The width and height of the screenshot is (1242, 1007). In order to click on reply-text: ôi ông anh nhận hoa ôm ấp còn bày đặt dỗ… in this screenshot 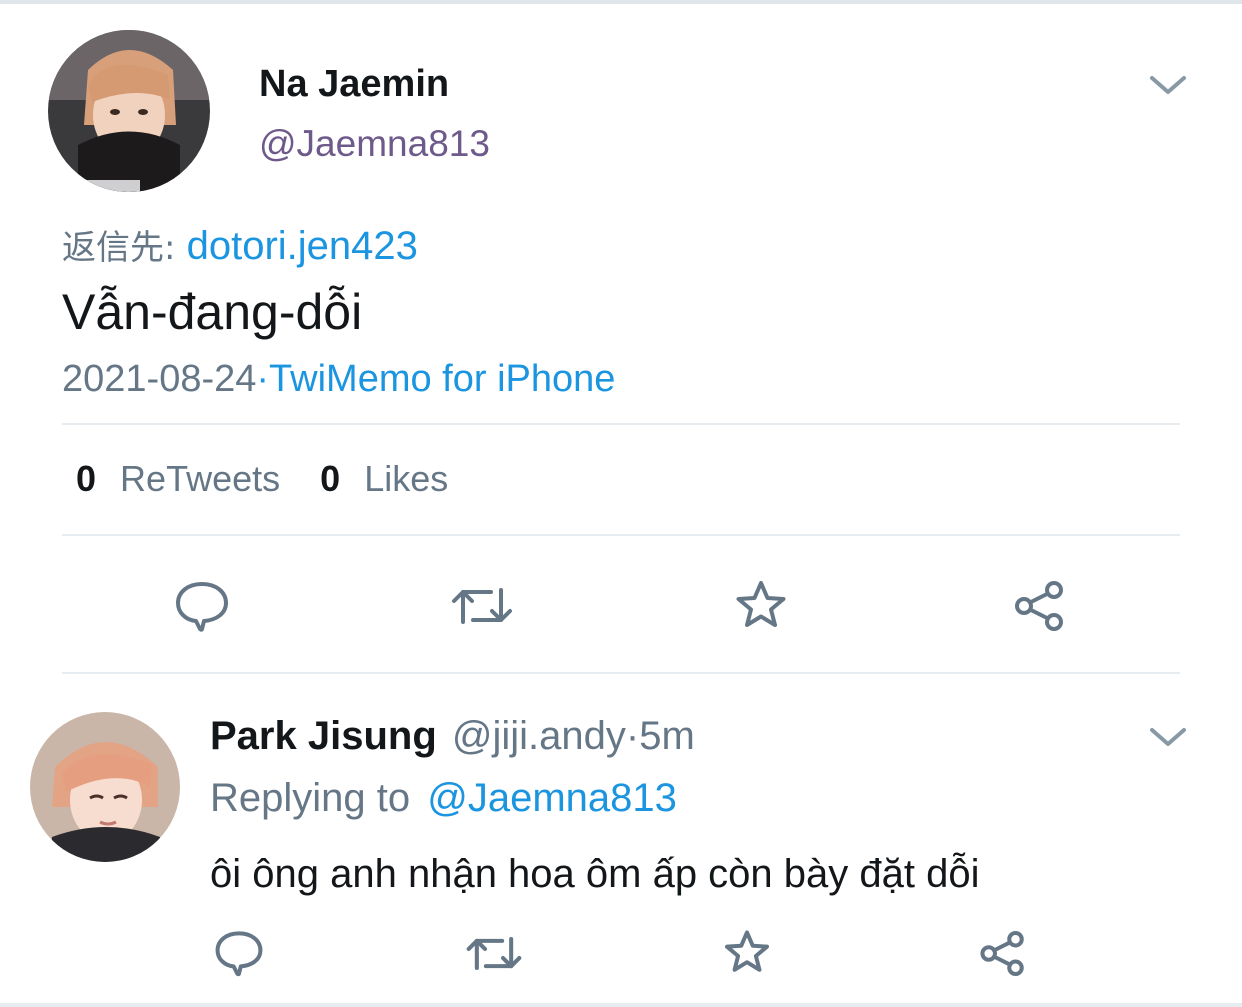, I will do `click(595, 874)`.